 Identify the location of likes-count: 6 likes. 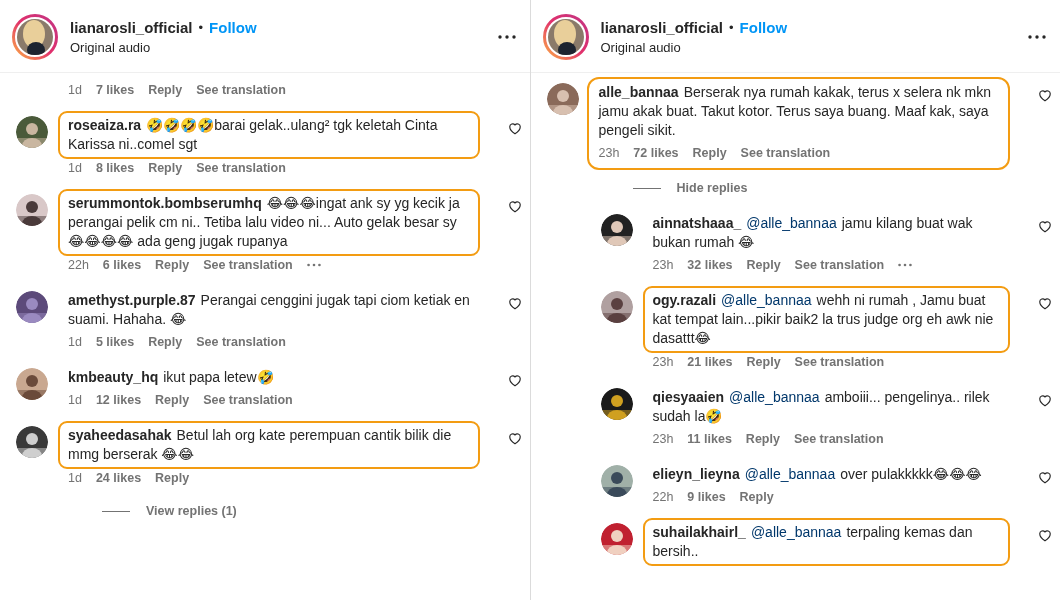
(122, 265).